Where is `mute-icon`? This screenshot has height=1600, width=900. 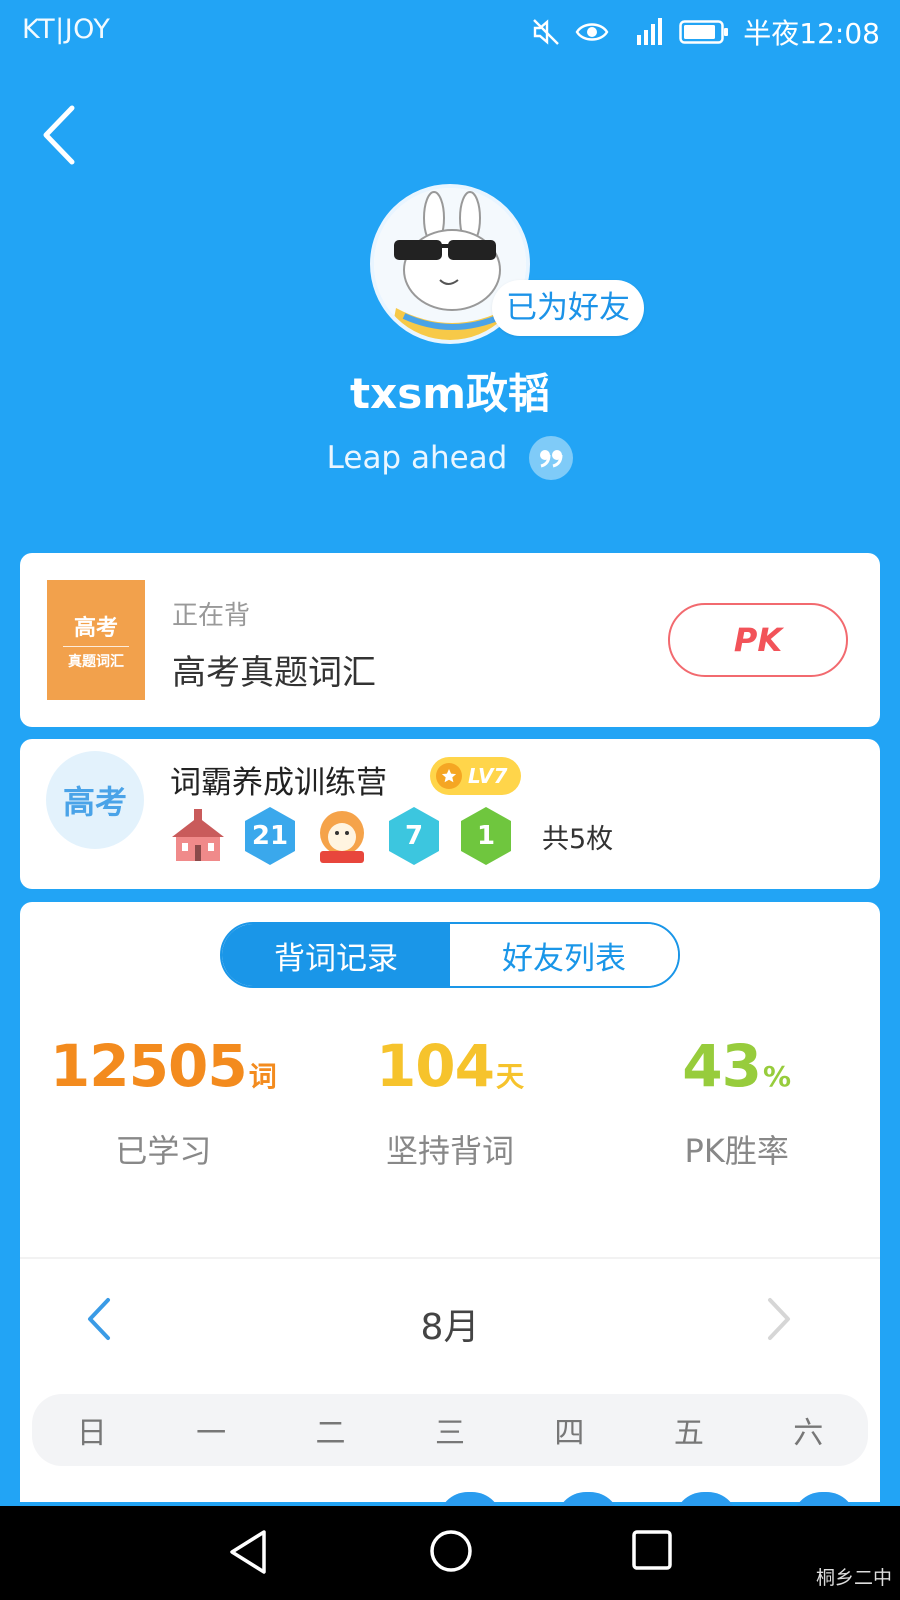 mute-icon is located at coordinates (546, 32).